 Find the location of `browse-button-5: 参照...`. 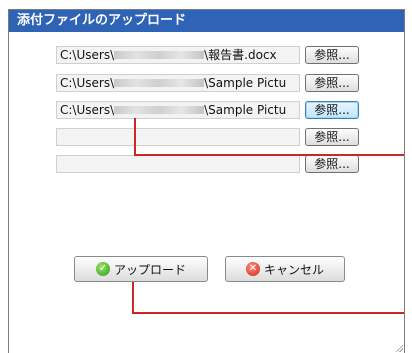

browse-button-5: 参照... is located at coordinates (332, 164).